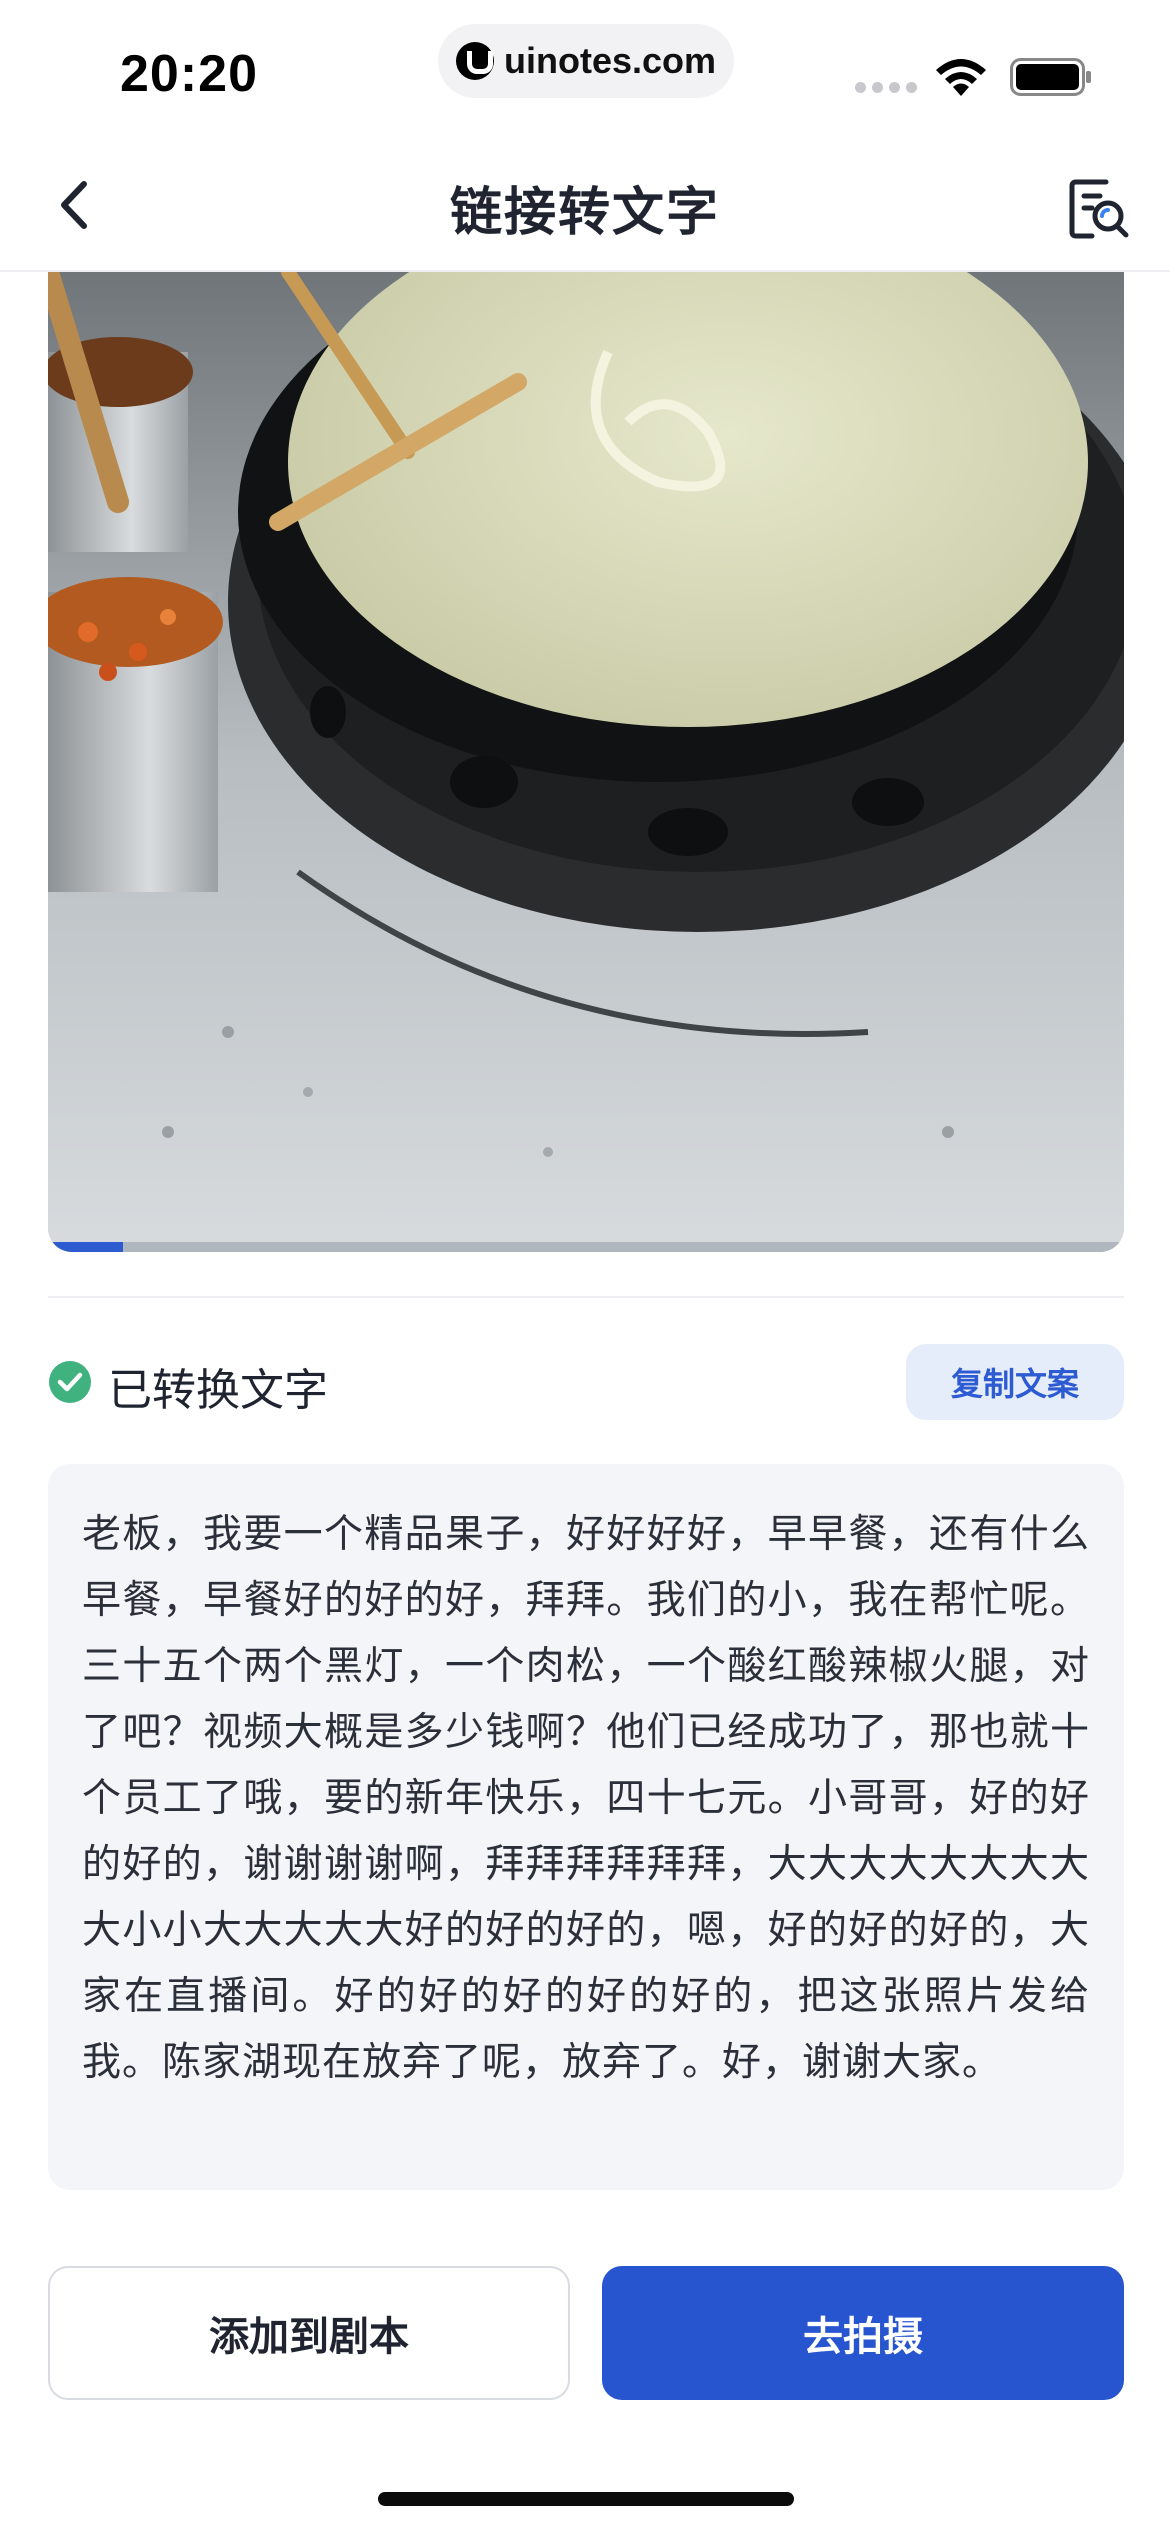 The image size is (1170, 2532). Describe the element at coordinates (474, 61) in the screenshot. I see `site-logo-icon` at that location.